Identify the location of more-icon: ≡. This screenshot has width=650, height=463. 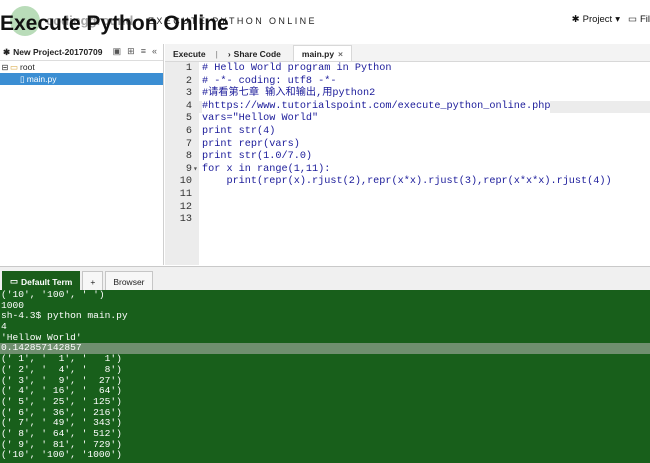
(143, 51).